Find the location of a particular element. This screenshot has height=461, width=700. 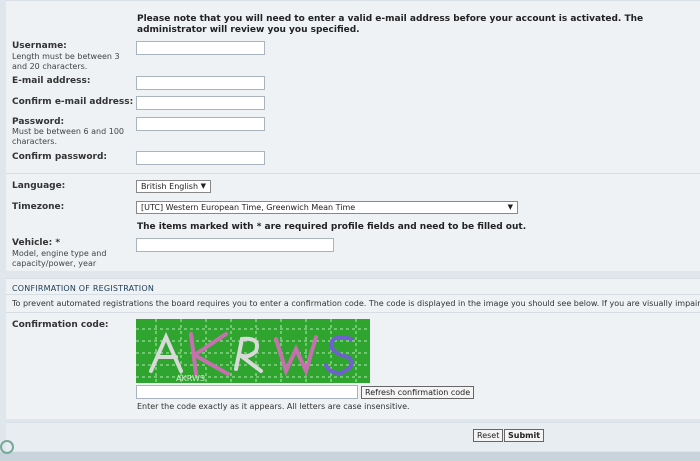

email-label: E-mail address: is located at coordinates (51, 81).